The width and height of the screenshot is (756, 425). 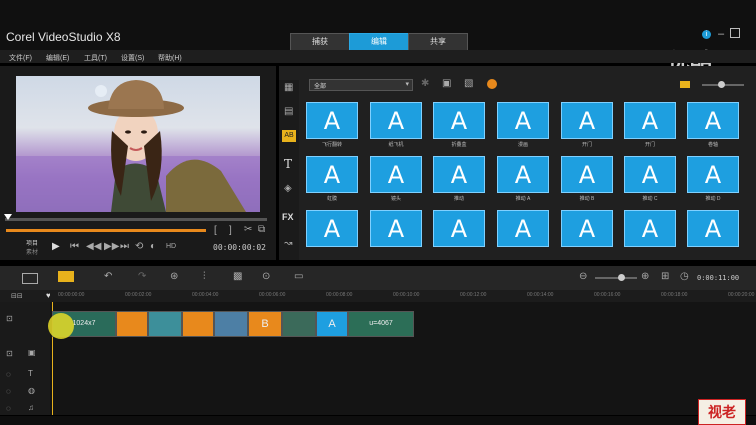 I want to click on music-track-icon: ♫, so click(x=31, y=407).